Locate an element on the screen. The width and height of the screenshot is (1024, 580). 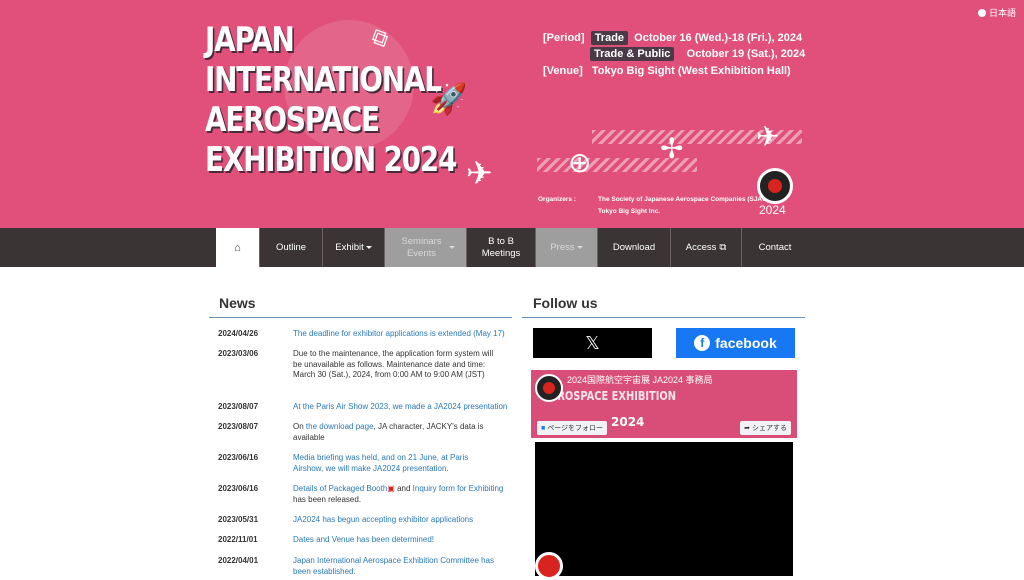
language-label: 日本語 is located at coordinates (1002, 14).